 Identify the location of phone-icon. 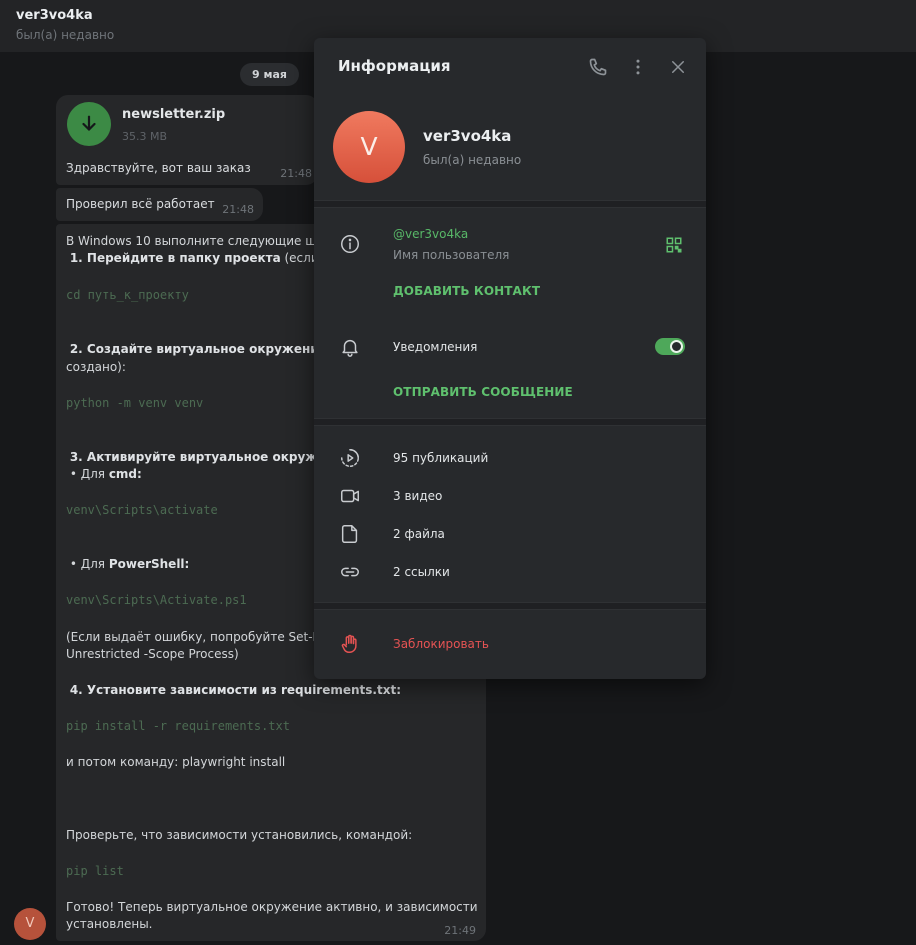
(598, 67).